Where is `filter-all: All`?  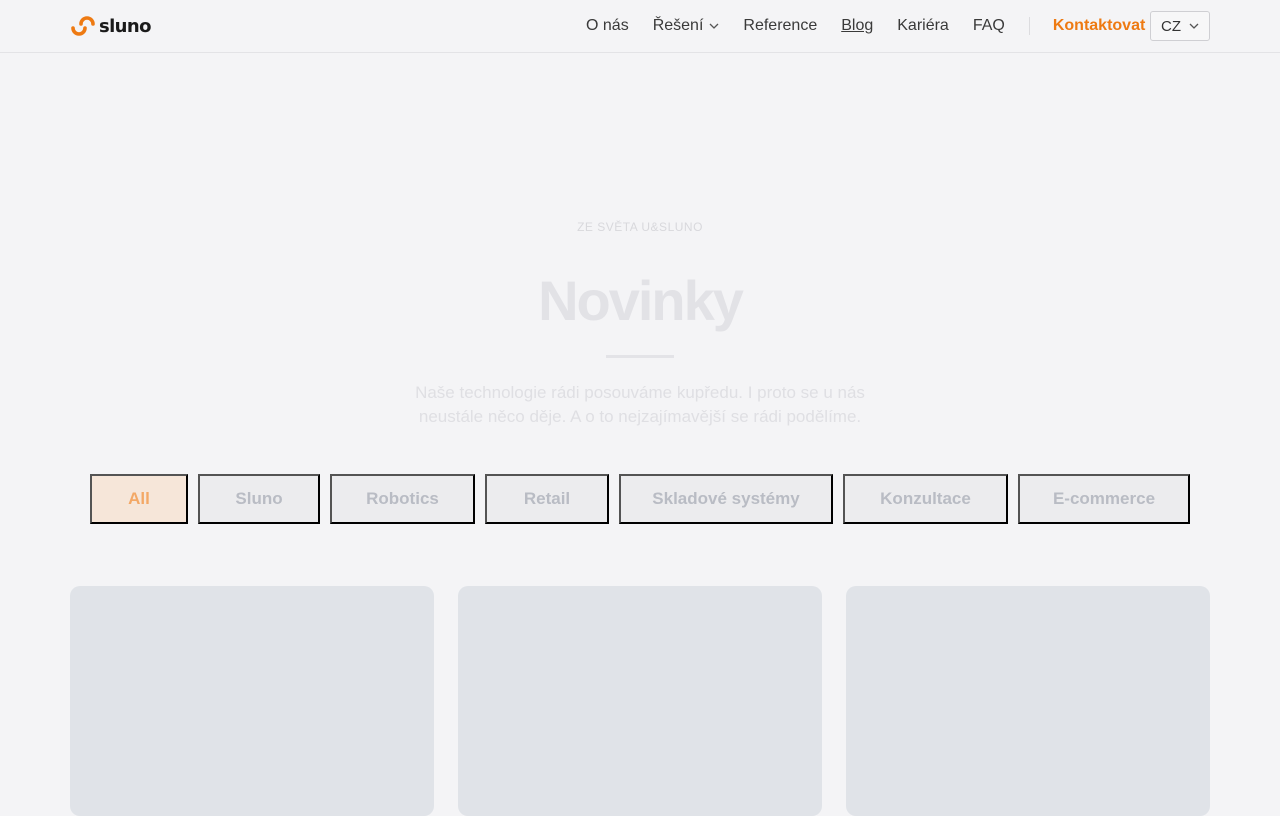 filter-all: All is located at coordinates (139, 499).